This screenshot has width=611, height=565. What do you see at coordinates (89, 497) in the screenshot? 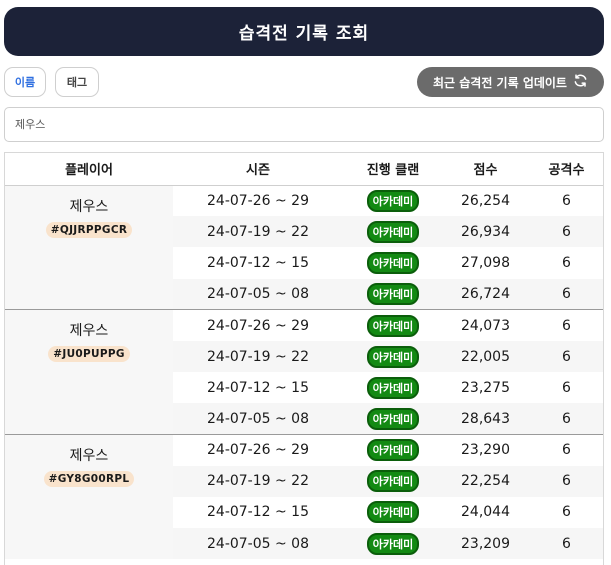
I see `player-cell: 제우스 #GY8G00RPL` at bounding box center [89, 497].